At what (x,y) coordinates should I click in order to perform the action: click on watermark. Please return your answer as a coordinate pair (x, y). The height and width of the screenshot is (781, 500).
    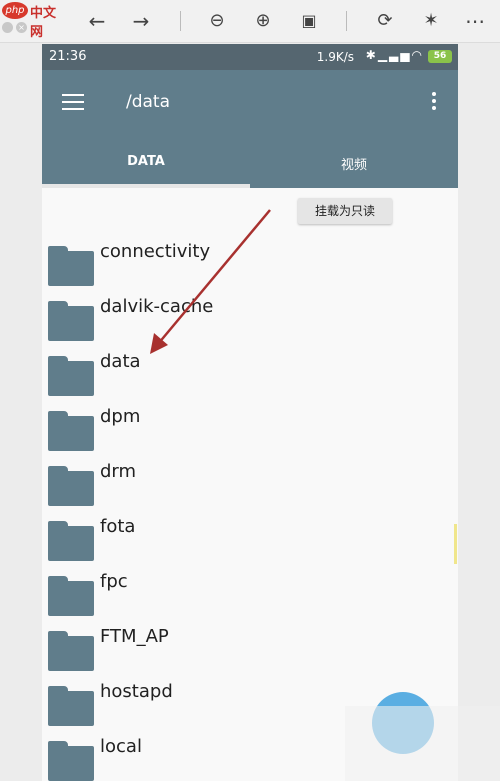
    Looking at the image, I should click on (422, 743).